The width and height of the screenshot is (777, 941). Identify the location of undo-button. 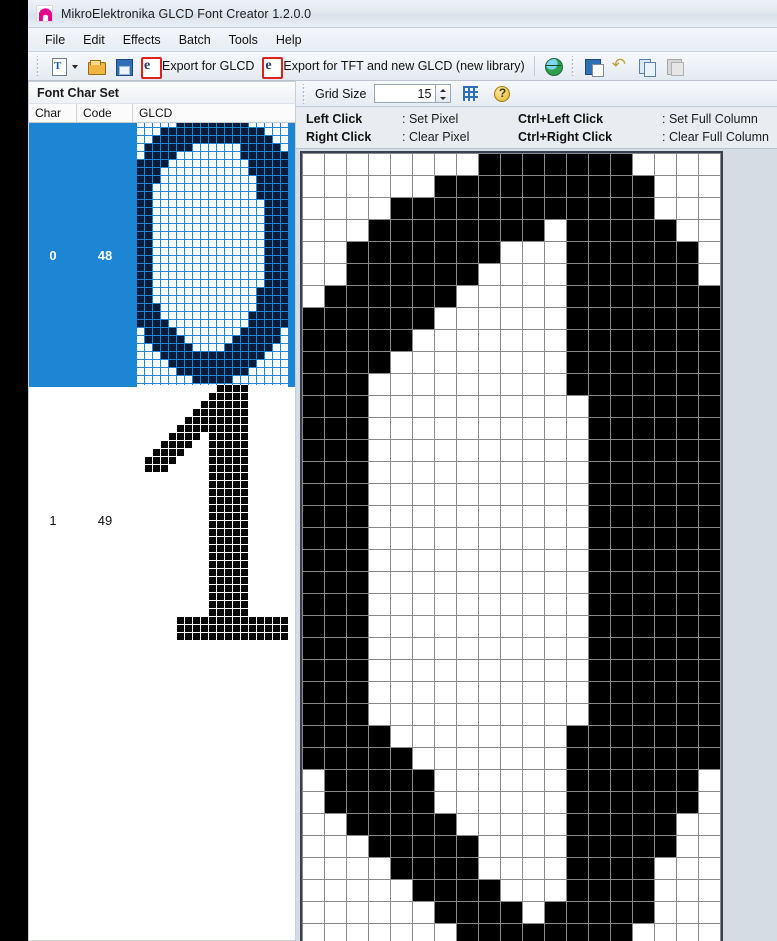
(620, 66).